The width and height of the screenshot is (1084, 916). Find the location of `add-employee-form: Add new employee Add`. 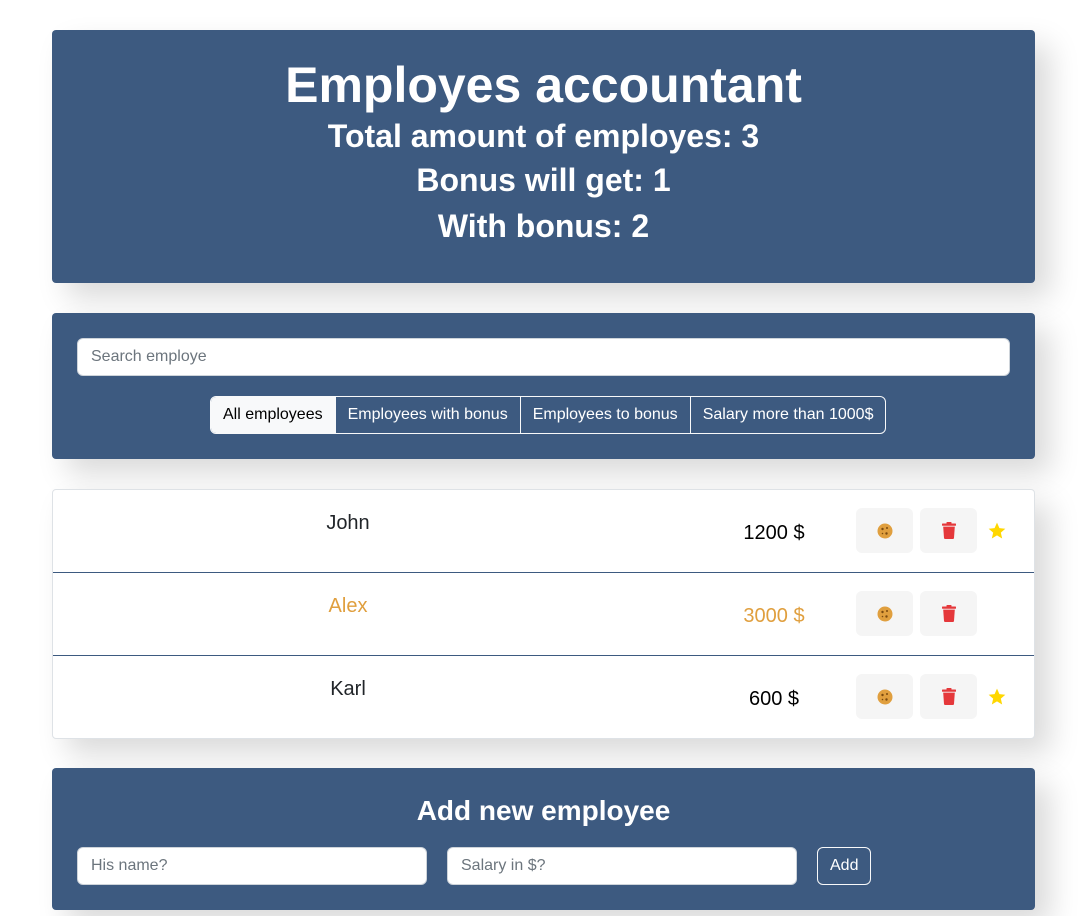

add-employee-form: Add new employee Add is located at coordinates (543, 839).